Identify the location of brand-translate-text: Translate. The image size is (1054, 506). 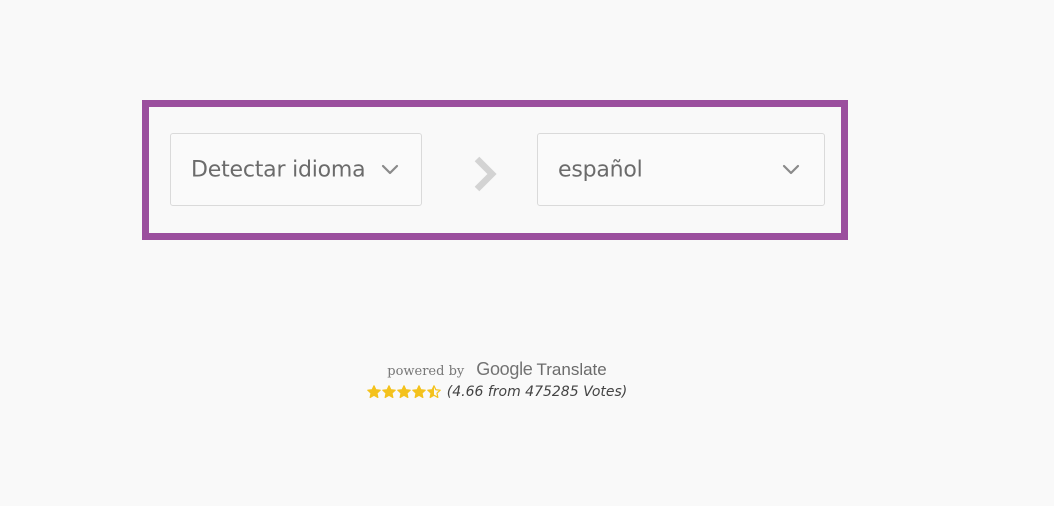
(571, 369).